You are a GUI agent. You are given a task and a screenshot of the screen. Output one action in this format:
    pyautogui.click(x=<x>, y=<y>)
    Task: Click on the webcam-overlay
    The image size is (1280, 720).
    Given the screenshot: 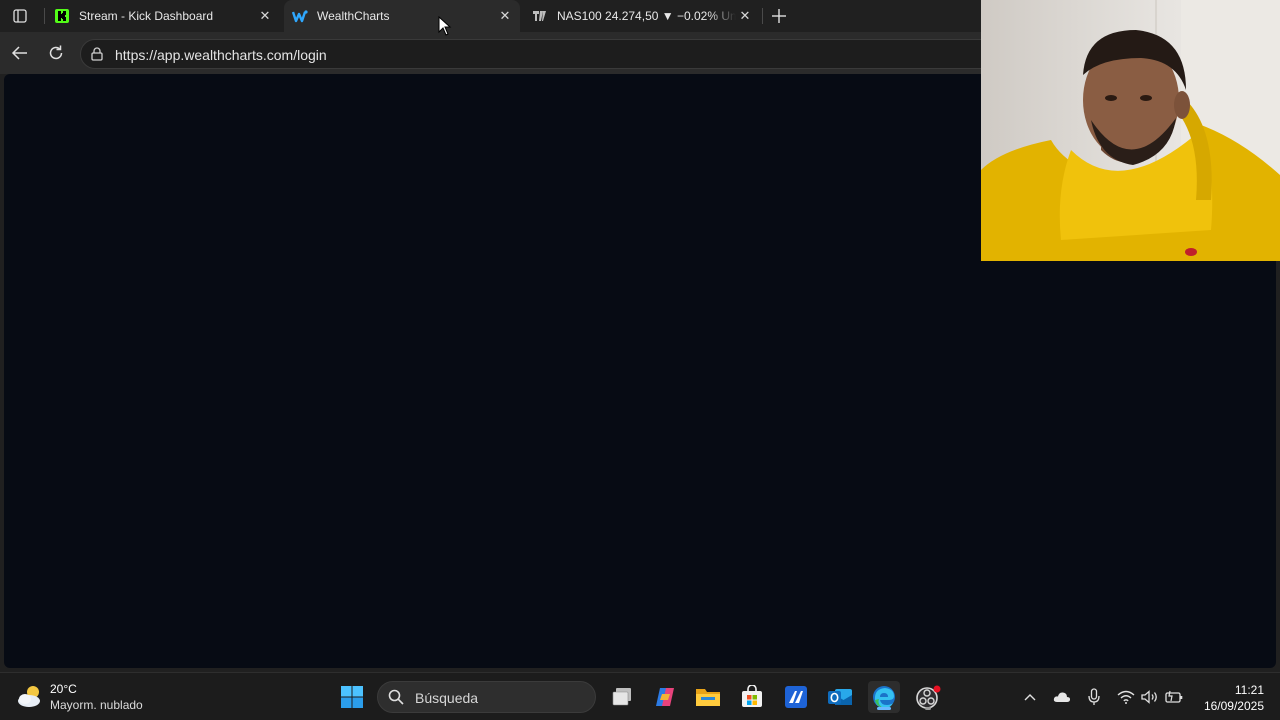 What is the action you would take?
    pyautogui.click(x=1130, y=130)
    